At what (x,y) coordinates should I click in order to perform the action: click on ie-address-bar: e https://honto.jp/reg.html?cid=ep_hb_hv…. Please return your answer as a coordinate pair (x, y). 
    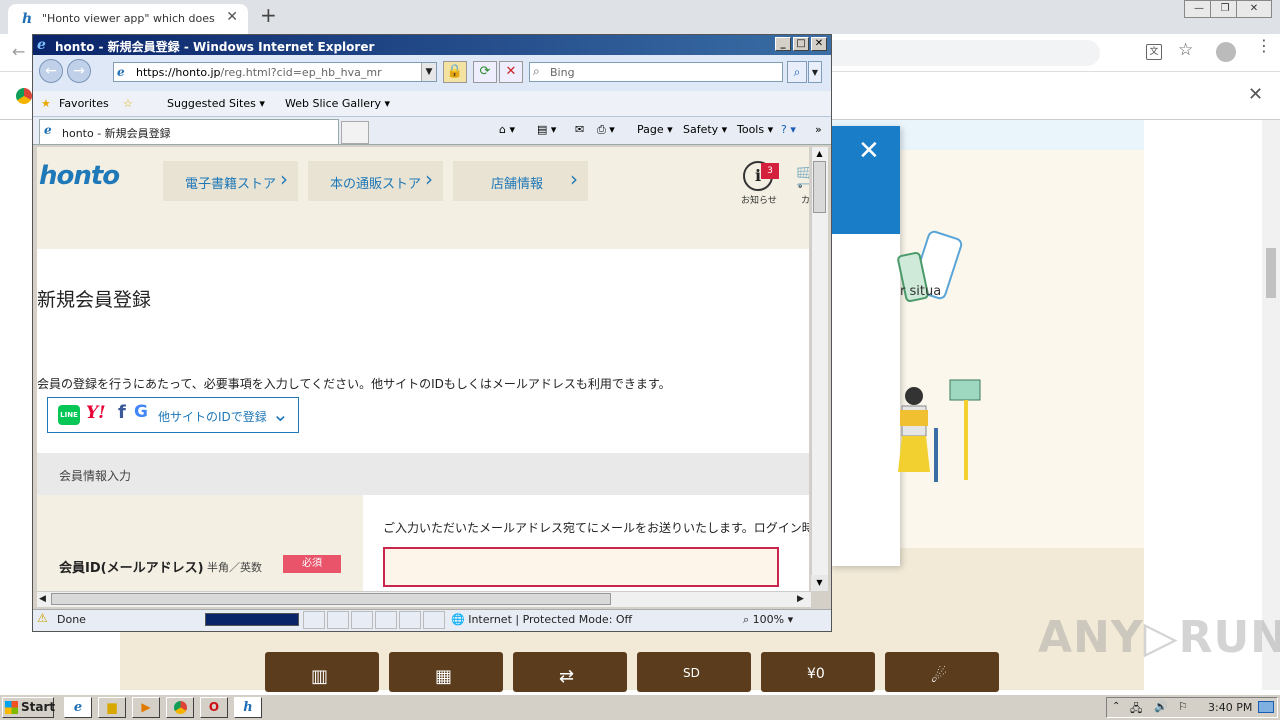
    Looking at the image, I should click on (275, 72).